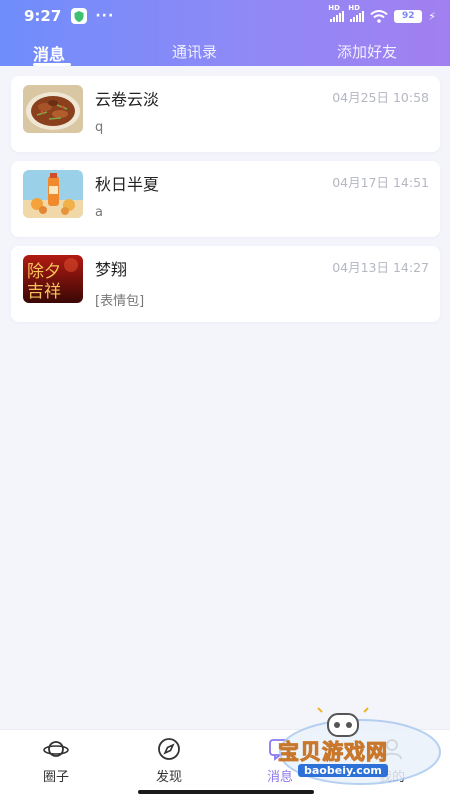 The image size is (450, 800). What do you see at coordinates (43, 16) in the screenshot?
I see `status-time: 9:27` at bounding box center [43, 16].